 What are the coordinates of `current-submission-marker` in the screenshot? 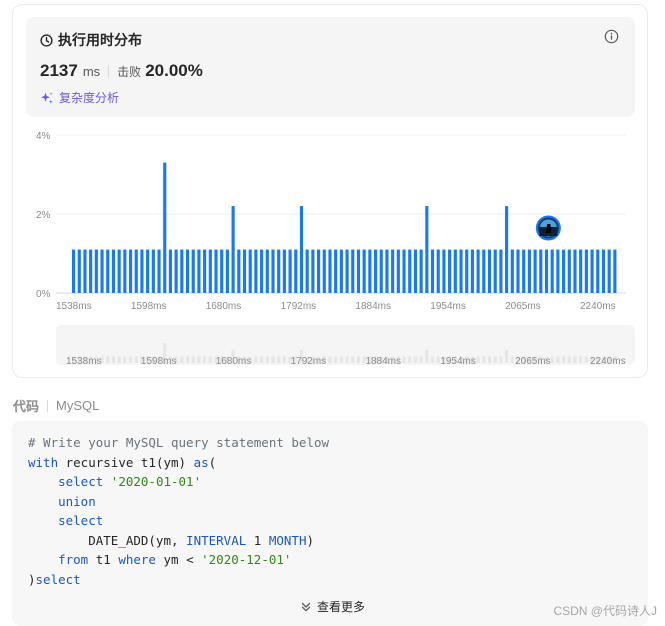 It's located at (548, 228).